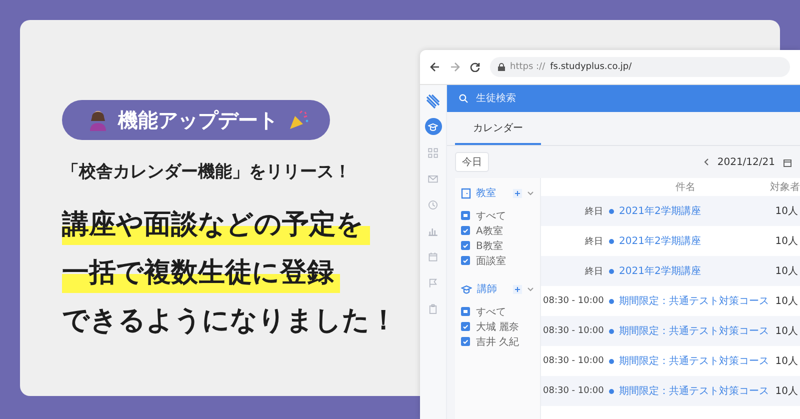  I want to click on student-search-field: 生徒検索, so click(536, 98).